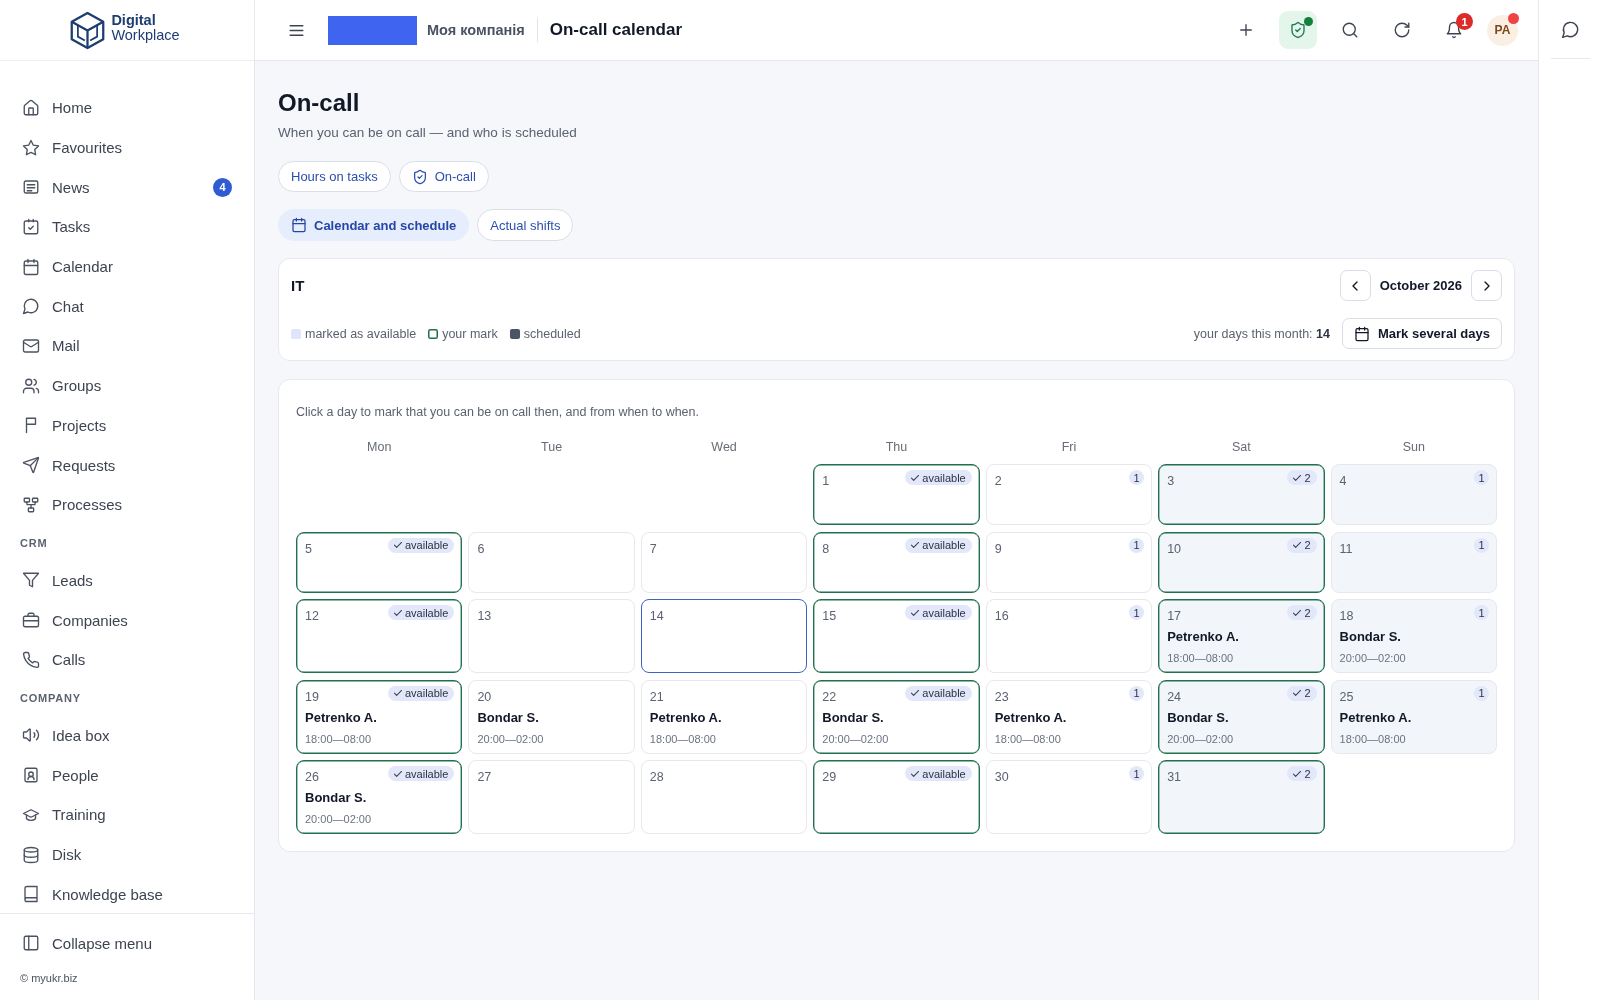 Image resolution: width=1600 pixels, height=1000 pixels. Describe the element at coordinates (336, 798) in the screenshot. I see `shift-person: Bondar S.` at that location.